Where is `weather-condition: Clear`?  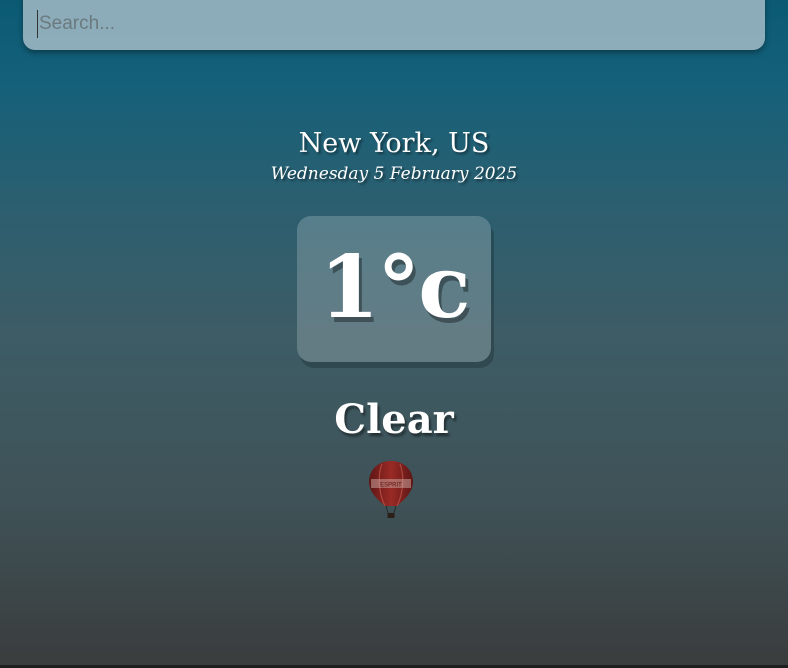
weather-condition: Clear is located at coordinates (394, 419).